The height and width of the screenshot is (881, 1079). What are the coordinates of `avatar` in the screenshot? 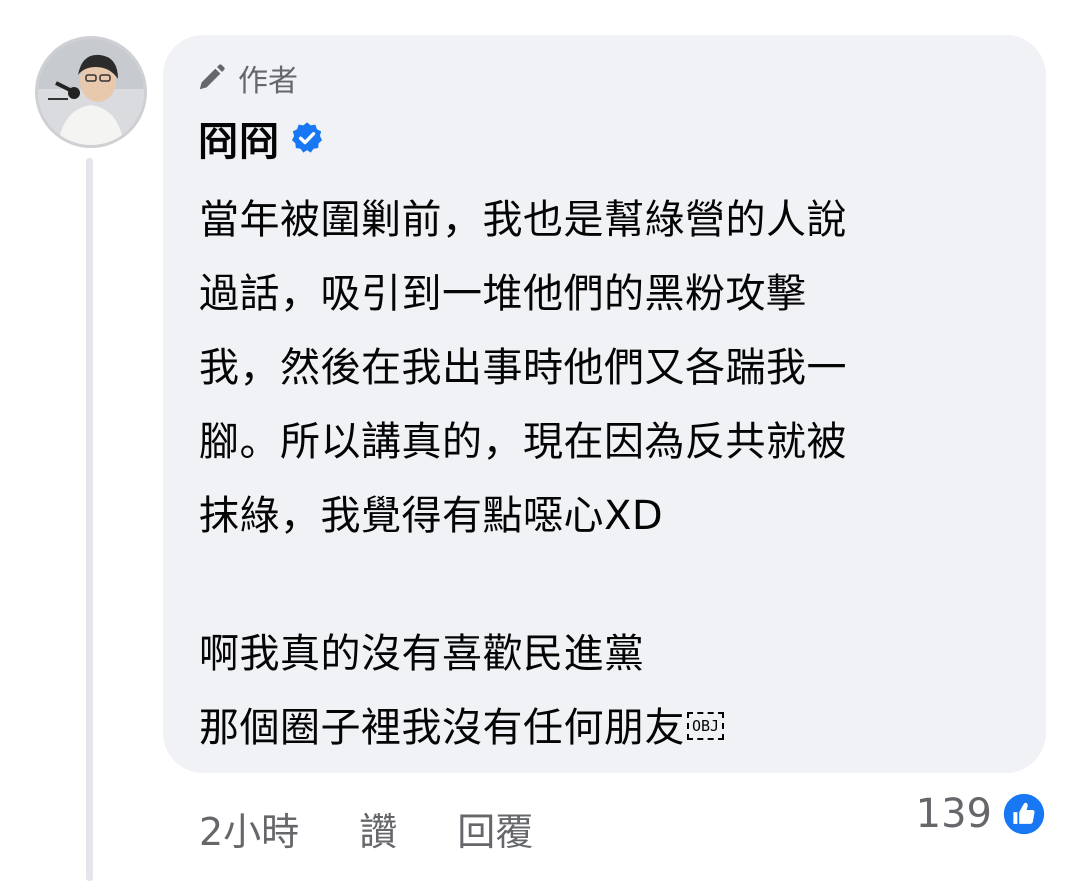 It's located at (91, 92).